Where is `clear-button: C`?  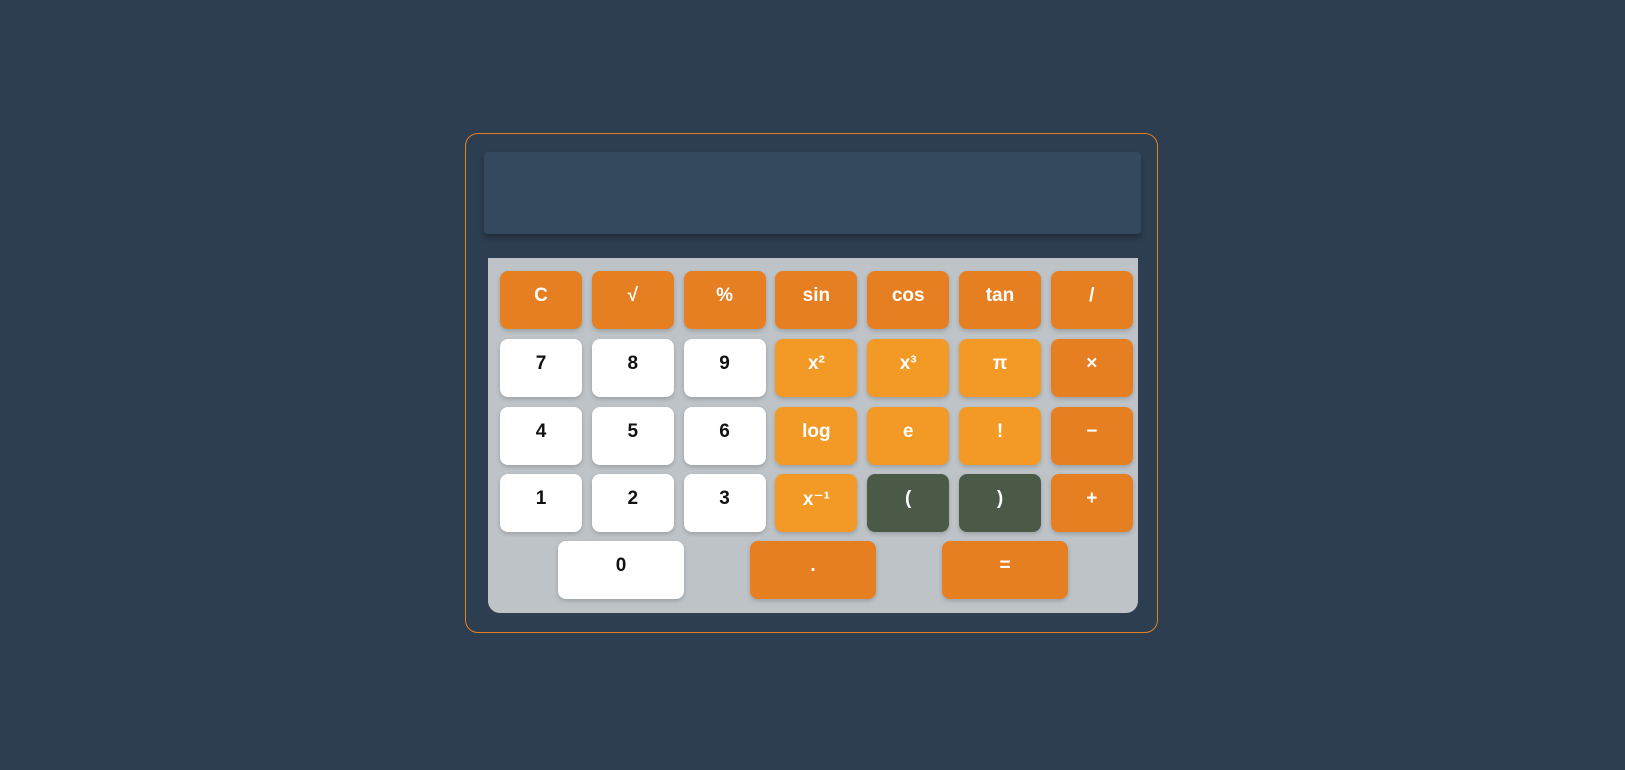 clear-button: C is located at coordinates (541, 300).